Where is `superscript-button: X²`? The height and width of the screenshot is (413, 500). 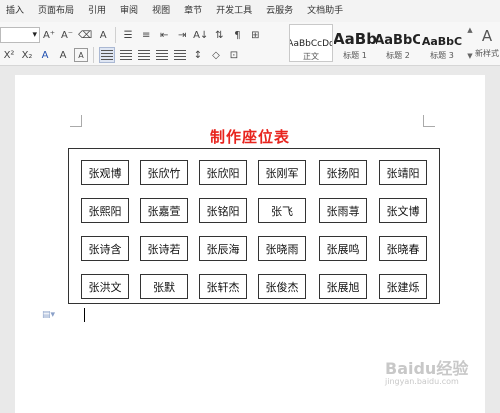 superscript-button: X² is located at coordinates (9, 55).